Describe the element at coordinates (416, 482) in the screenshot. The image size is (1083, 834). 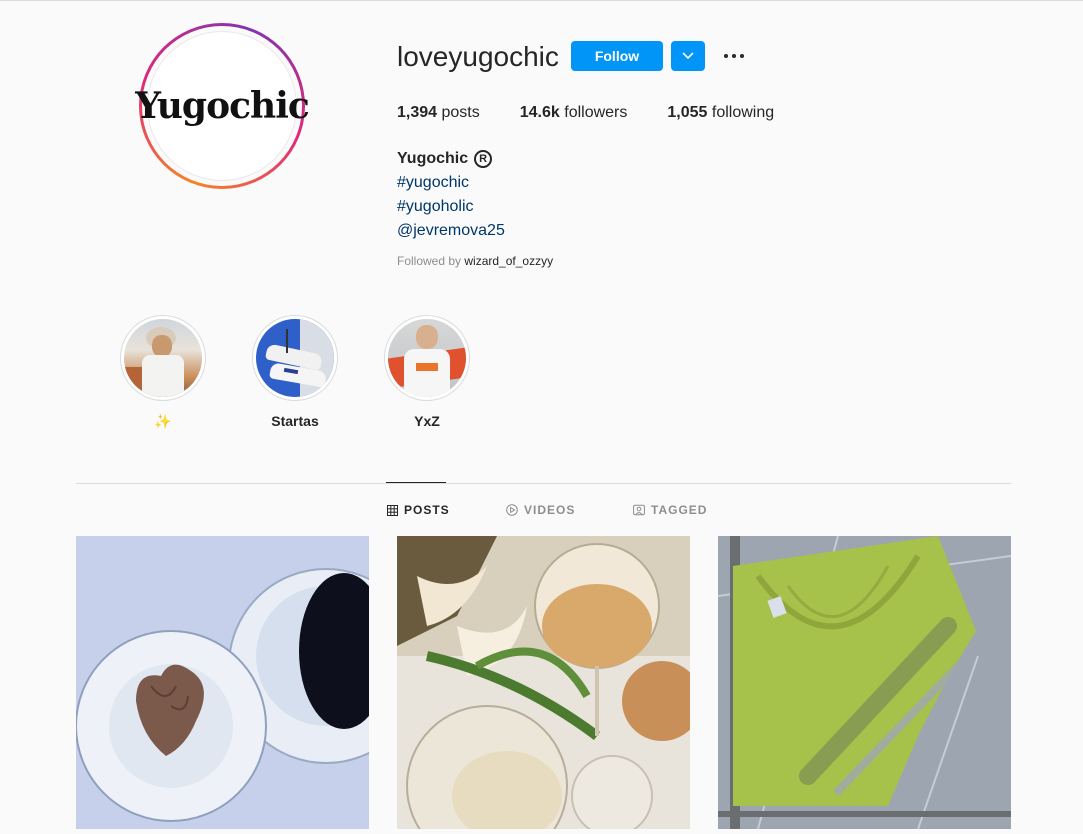
I see `active-tab-indicator` at that location.